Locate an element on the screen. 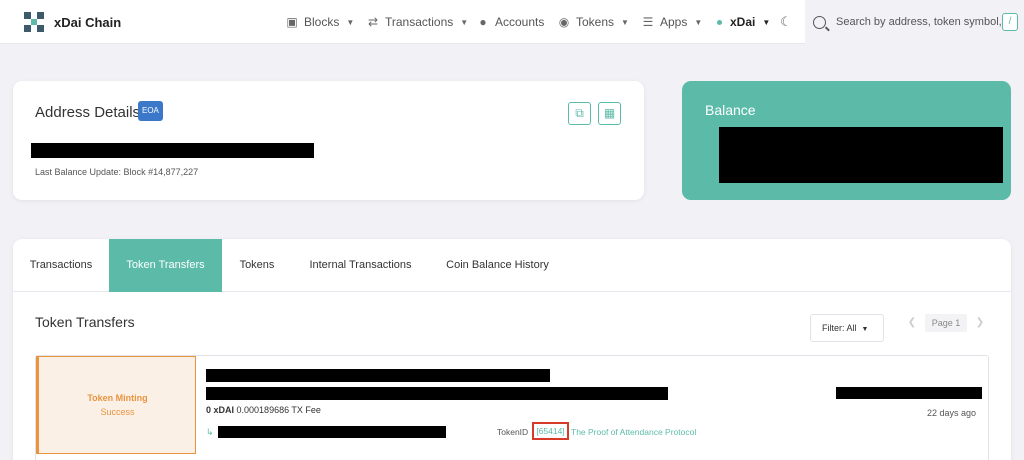 The width and height of the screenshot is (1024, 460). next-page-button: ❯ is located at coordinates (980, 323).